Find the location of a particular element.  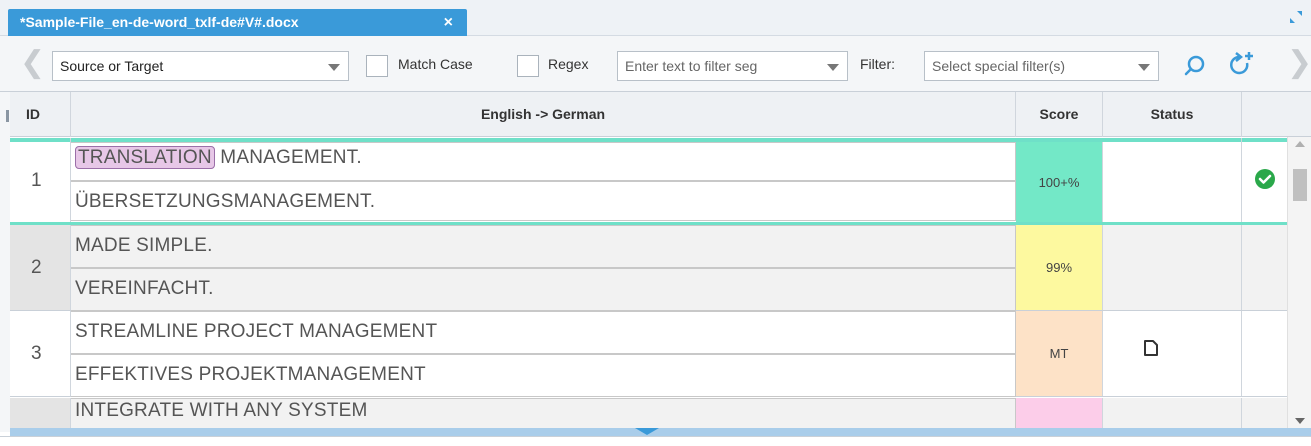

match-score: 99% is located at coordinates (1059, 267).